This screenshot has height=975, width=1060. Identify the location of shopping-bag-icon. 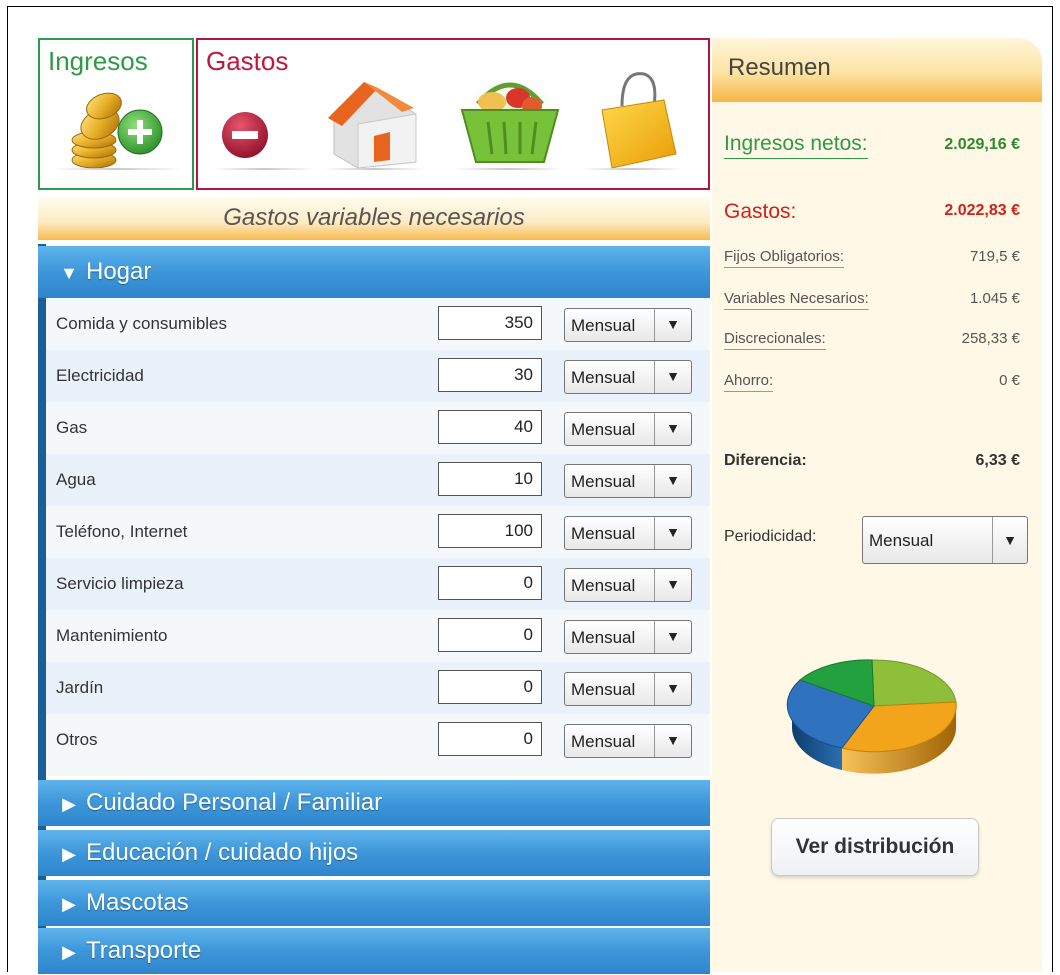
(637, 119).